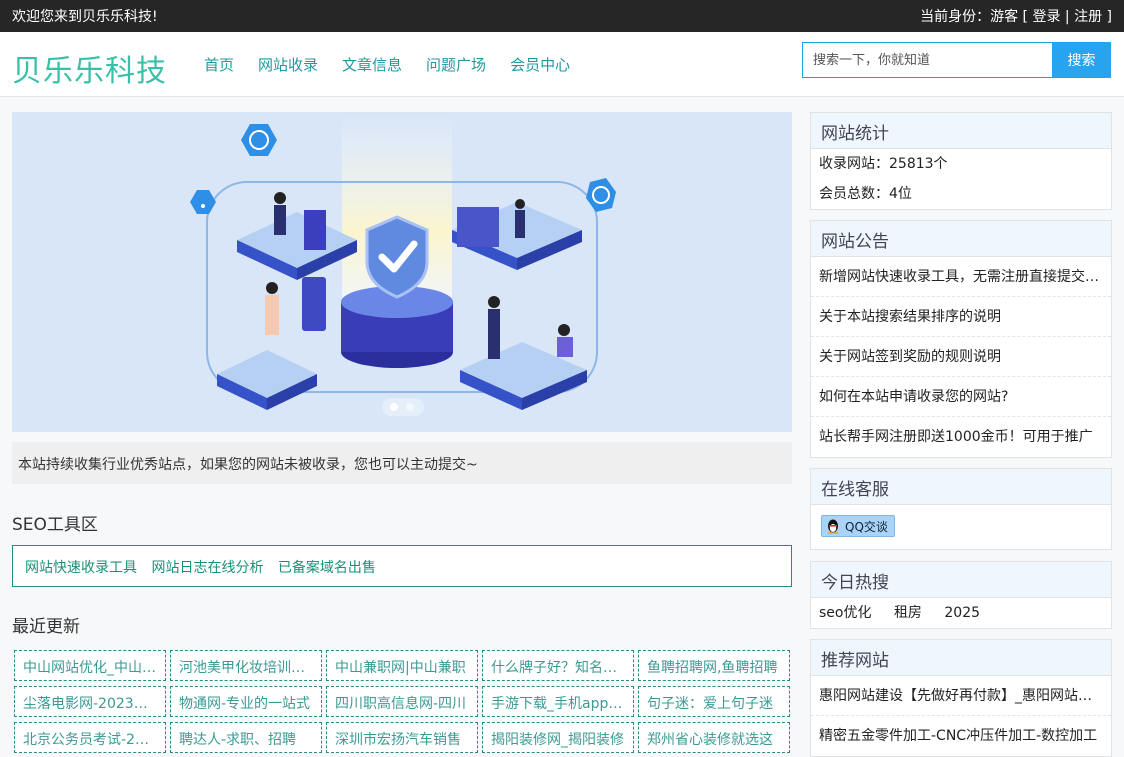 The height and width of the screenshot is (757, 1124). Describe the element at coordinates (90, 737) in the screenshot. I see `recent-item: 北京公务员考试-2023` at that location.